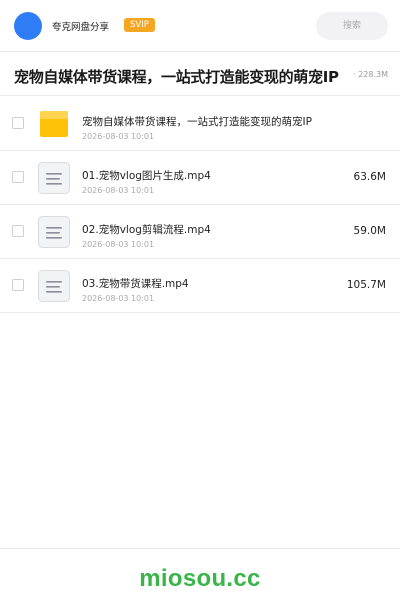  What do you see at coordinates (352, 26) in the screenshot?
I see `search-input` at bounding box center [352, 26].